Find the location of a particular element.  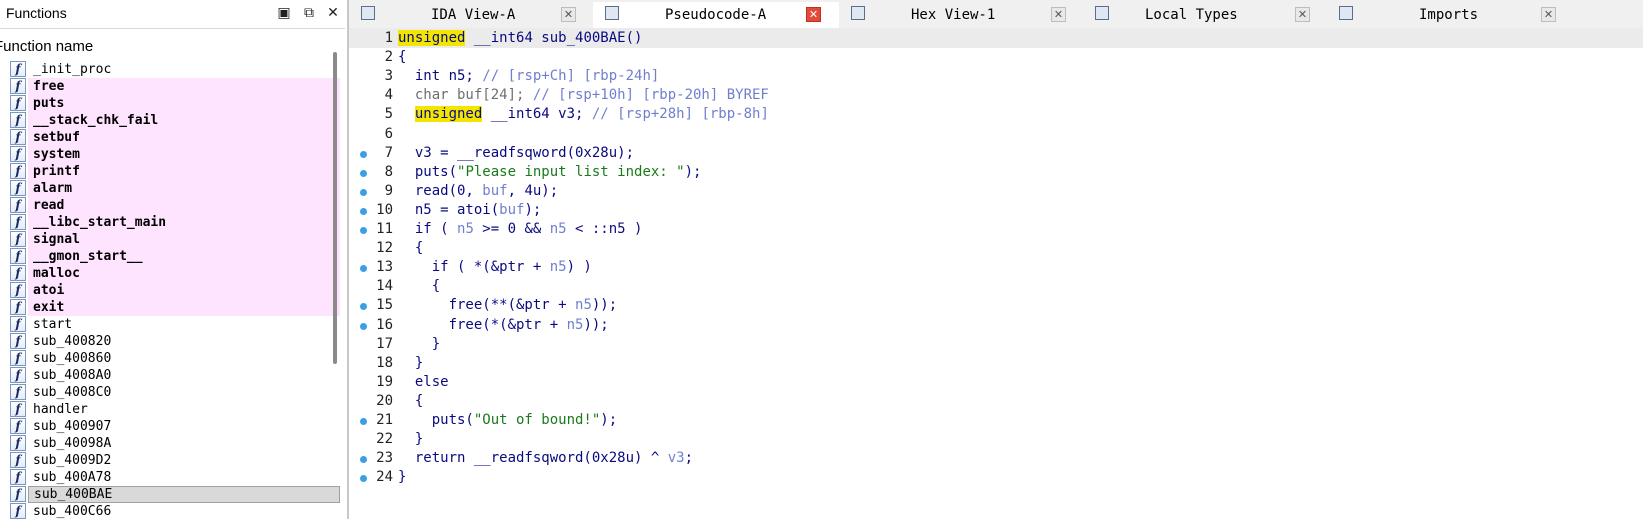

code-token: ); is located at coordinates (609, 420).